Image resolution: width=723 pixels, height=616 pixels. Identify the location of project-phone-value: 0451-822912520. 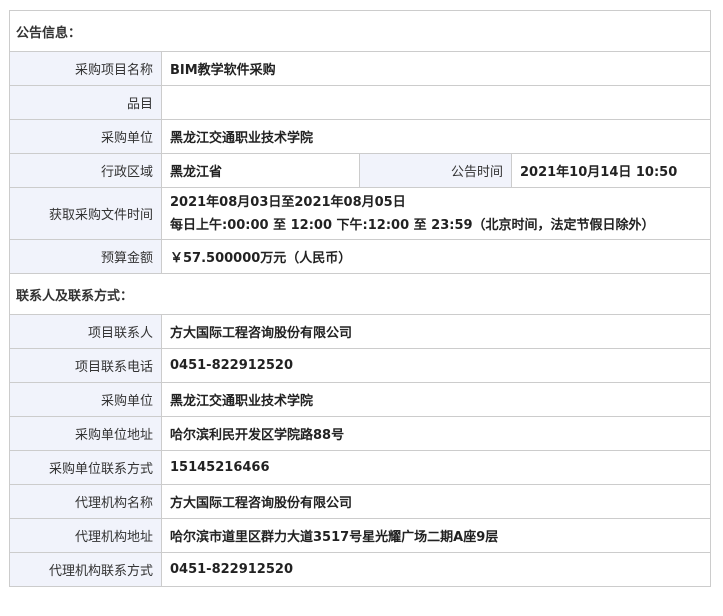
(436, 365).